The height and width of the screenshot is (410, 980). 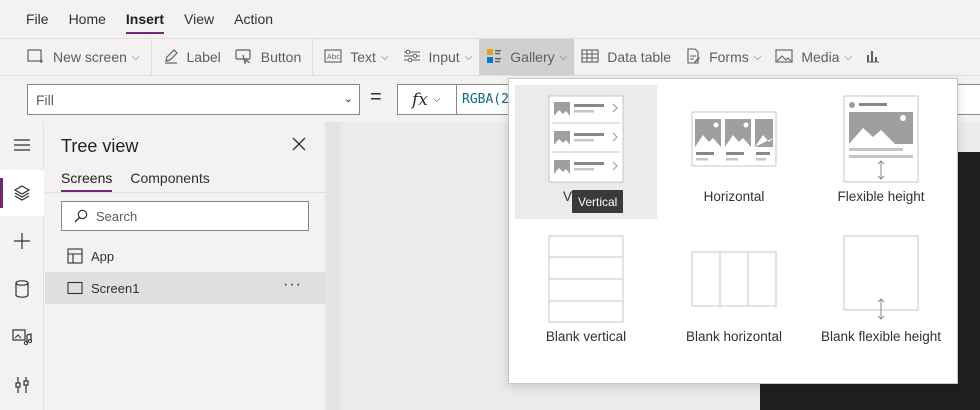 I want to click on tree-tabs: Screens Components, so click(x=135, y=181).